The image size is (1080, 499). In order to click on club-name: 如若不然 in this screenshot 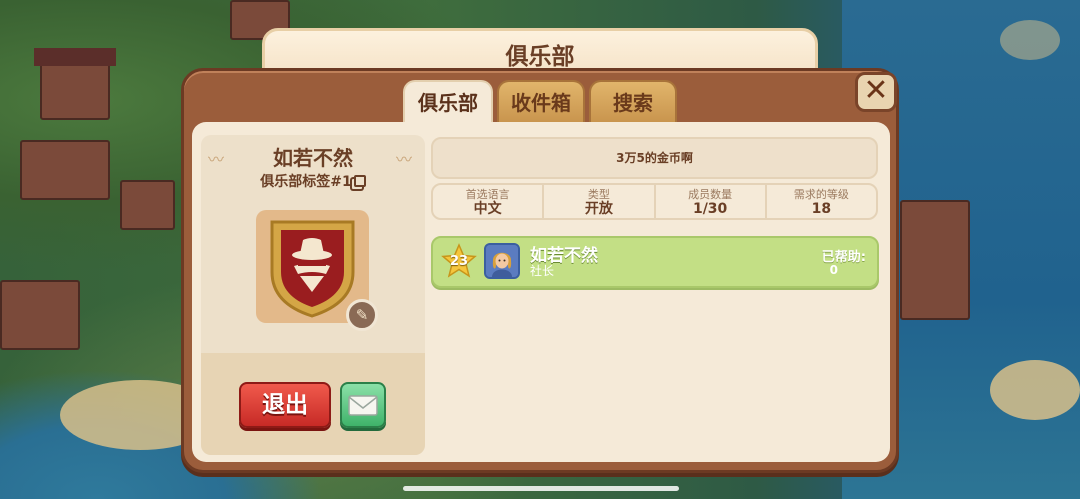, I will do `click(313, 158)`.